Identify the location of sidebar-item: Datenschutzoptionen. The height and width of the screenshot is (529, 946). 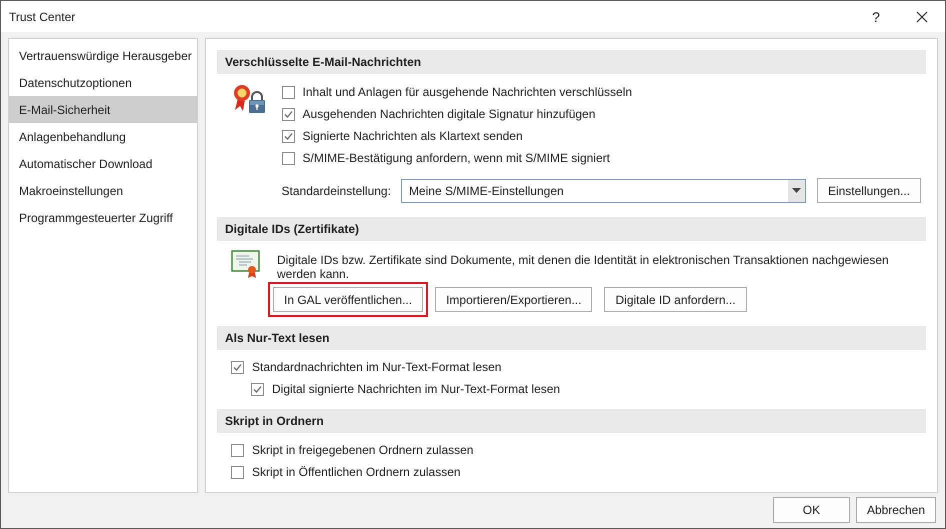
(103, 82).